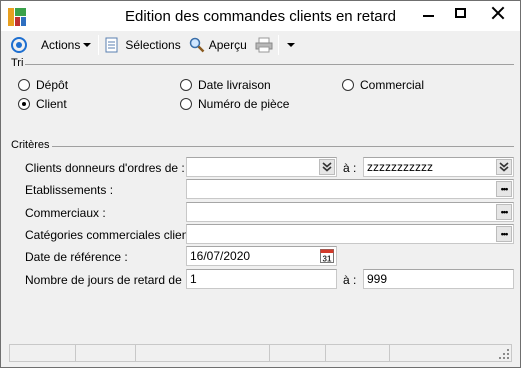 This screenshot has height=368, width=521. Describe the element at coordinates (350, 212) in the screenshot. I see `commerciaux-input: •••` at that location.